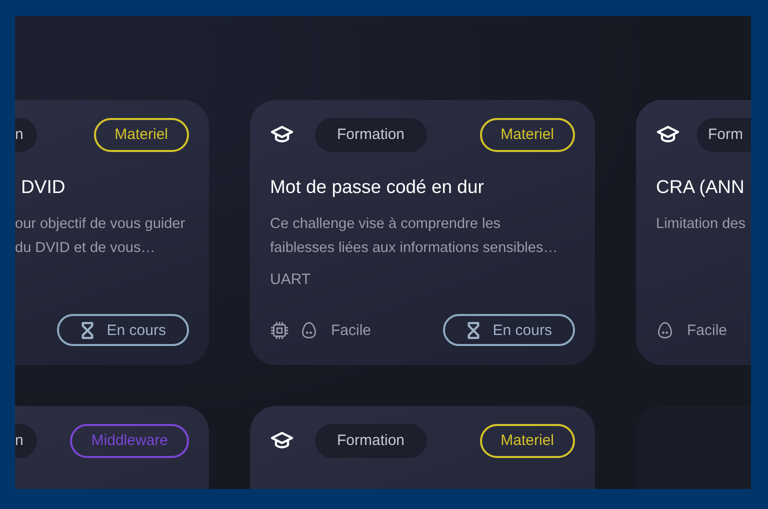  I want to click on card-title: DVID, so click(43, 187).